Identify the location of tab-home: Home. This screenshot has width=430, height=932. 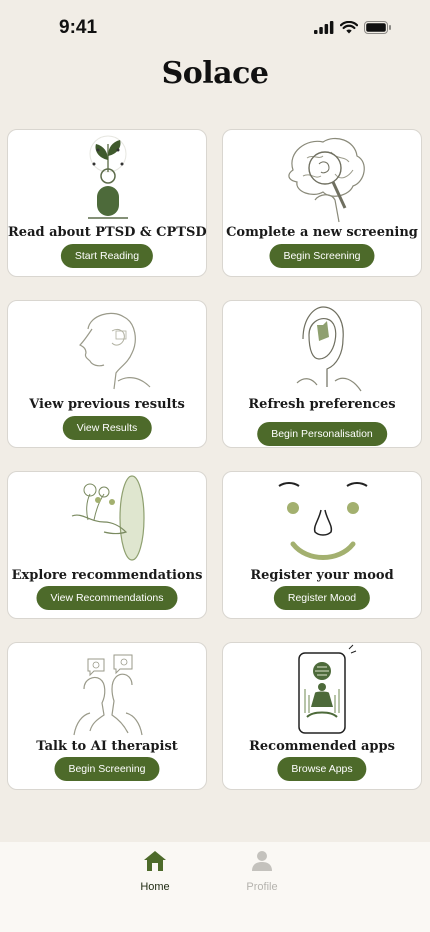
(155, 871).